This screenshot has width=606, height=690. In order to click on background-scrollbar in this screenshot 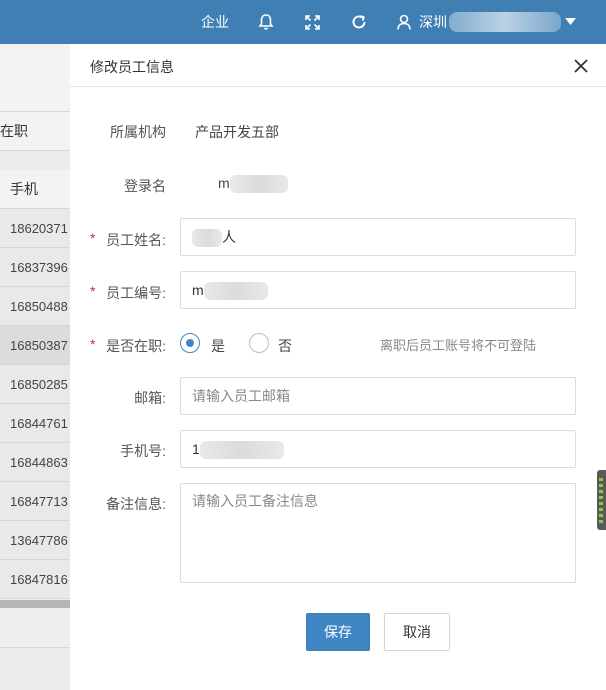, I will do `click(35, 604)`.